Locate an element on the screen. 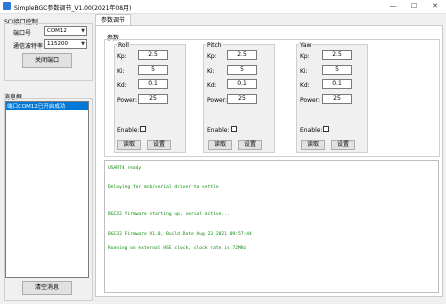  pitch-title: Pitch is located at coordinates (214, 45).